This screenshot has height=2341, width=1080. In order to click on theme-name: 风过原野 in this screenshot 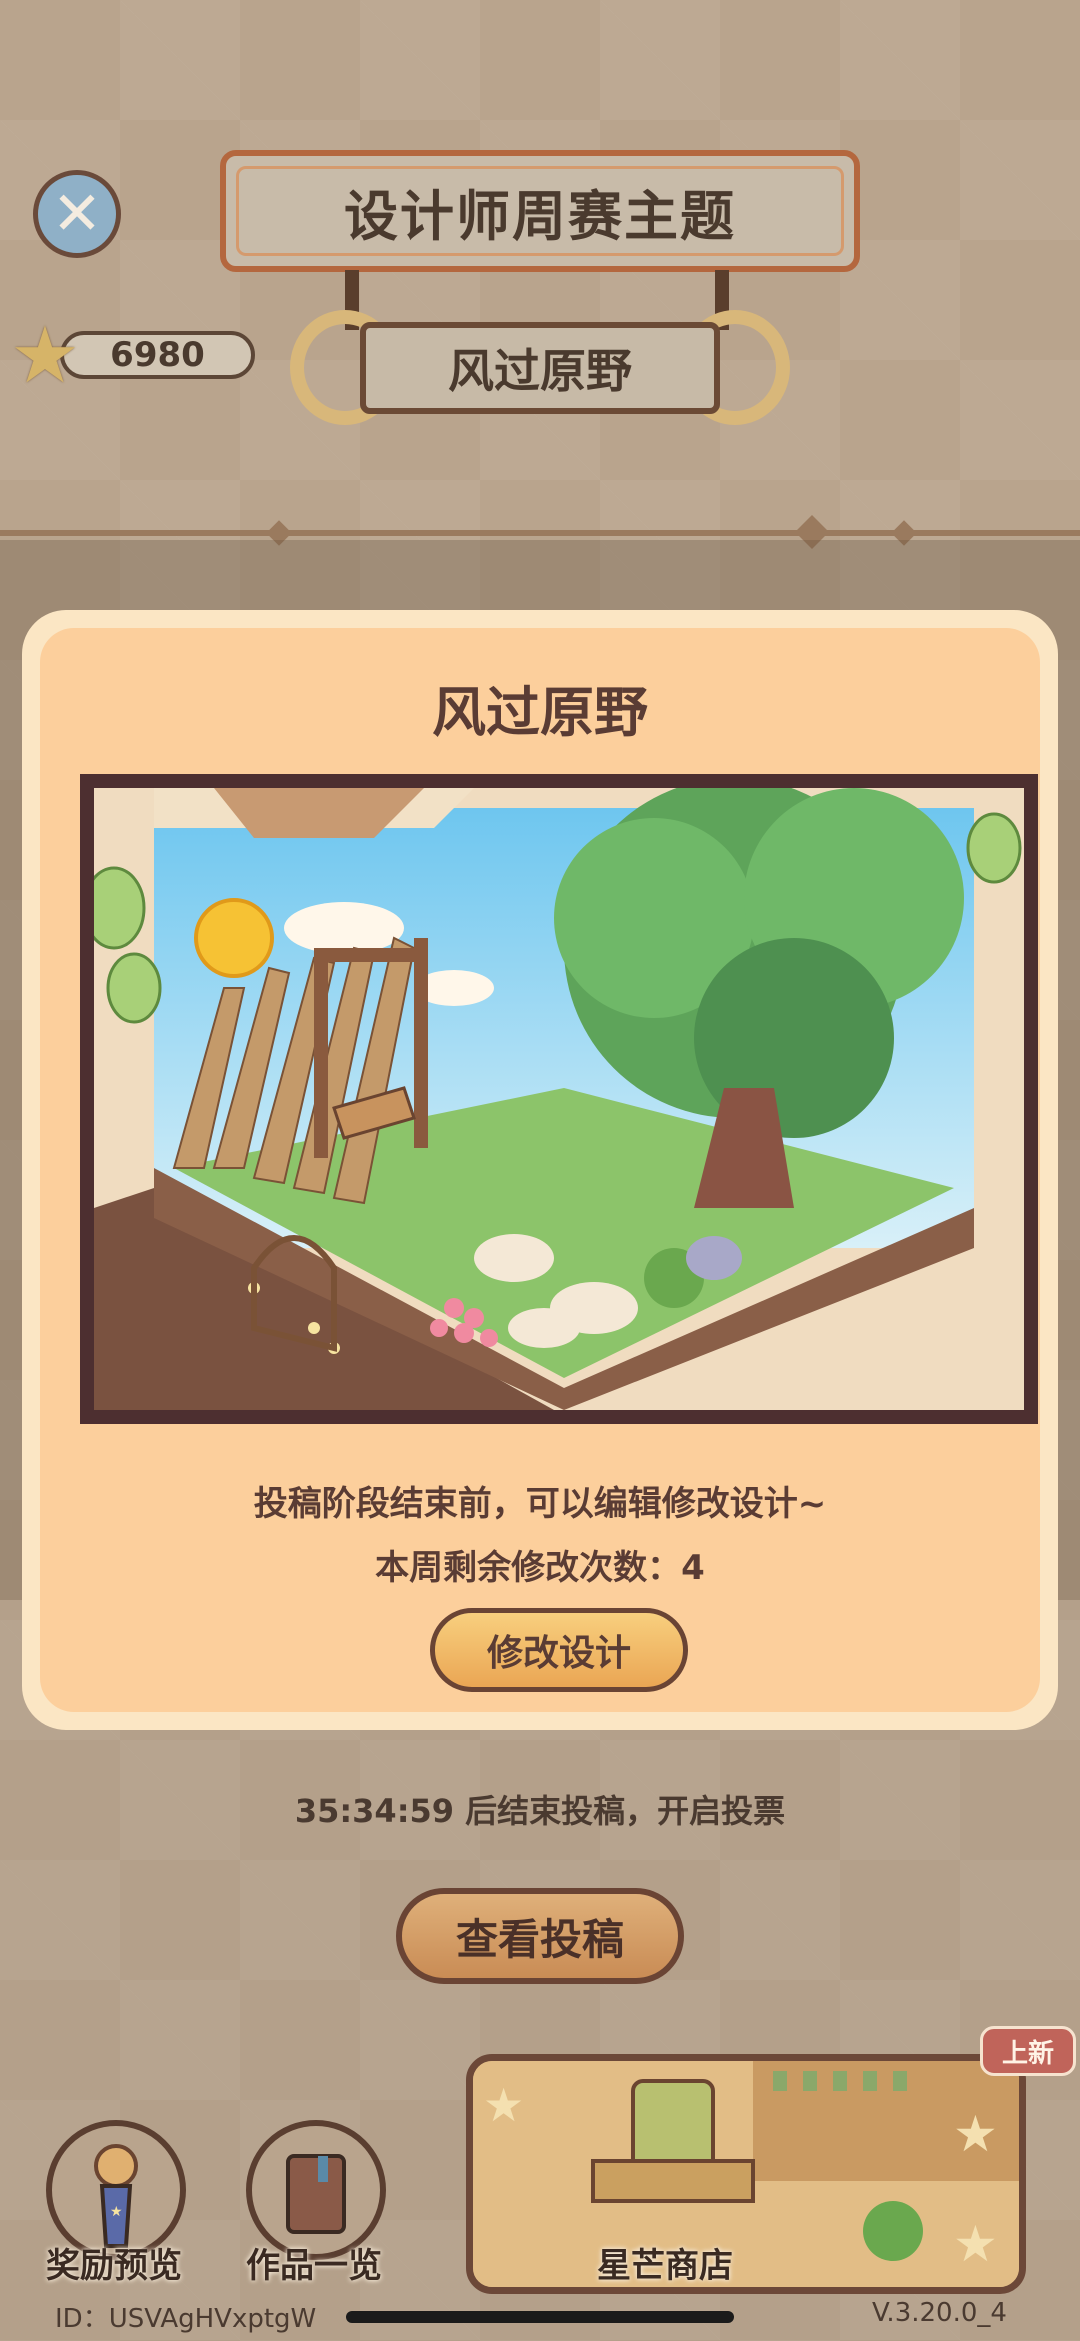, I will do `click(540, 370)`.